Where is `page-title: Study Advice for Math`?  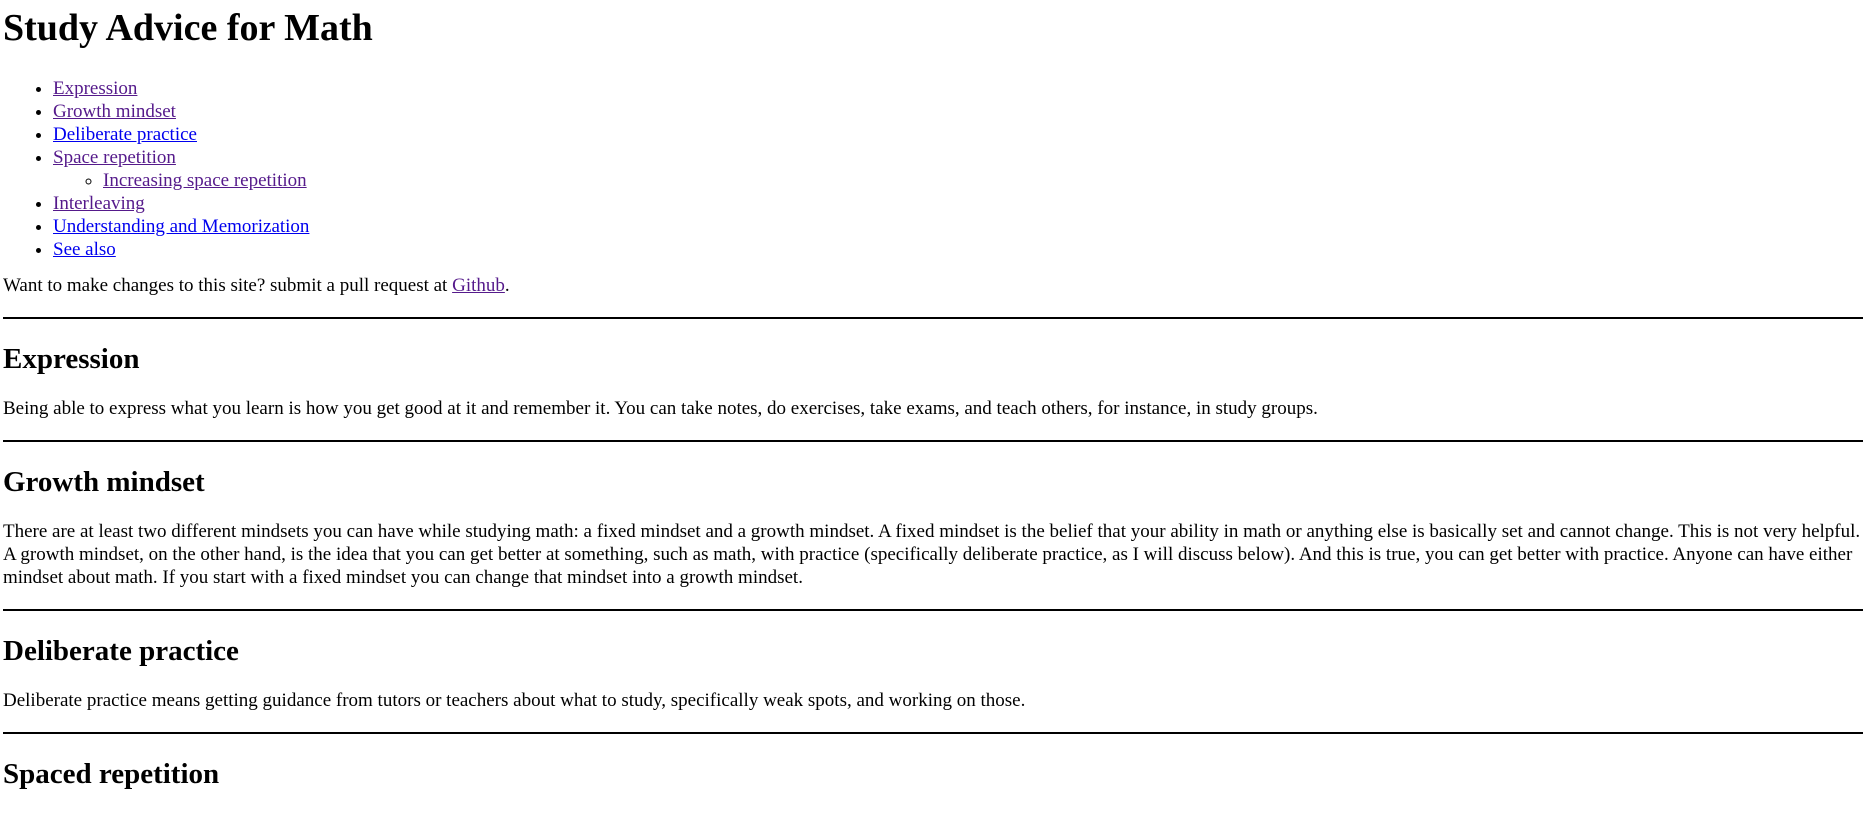 page-title: Study Advice for Math is located at coordinates (188, 28).